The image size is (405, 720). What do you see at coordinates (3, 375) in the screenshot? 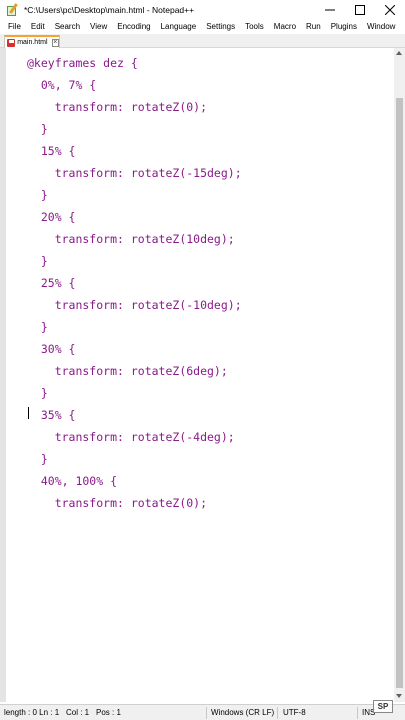
I see `margin-gutter` at bounding box center [3, 375].